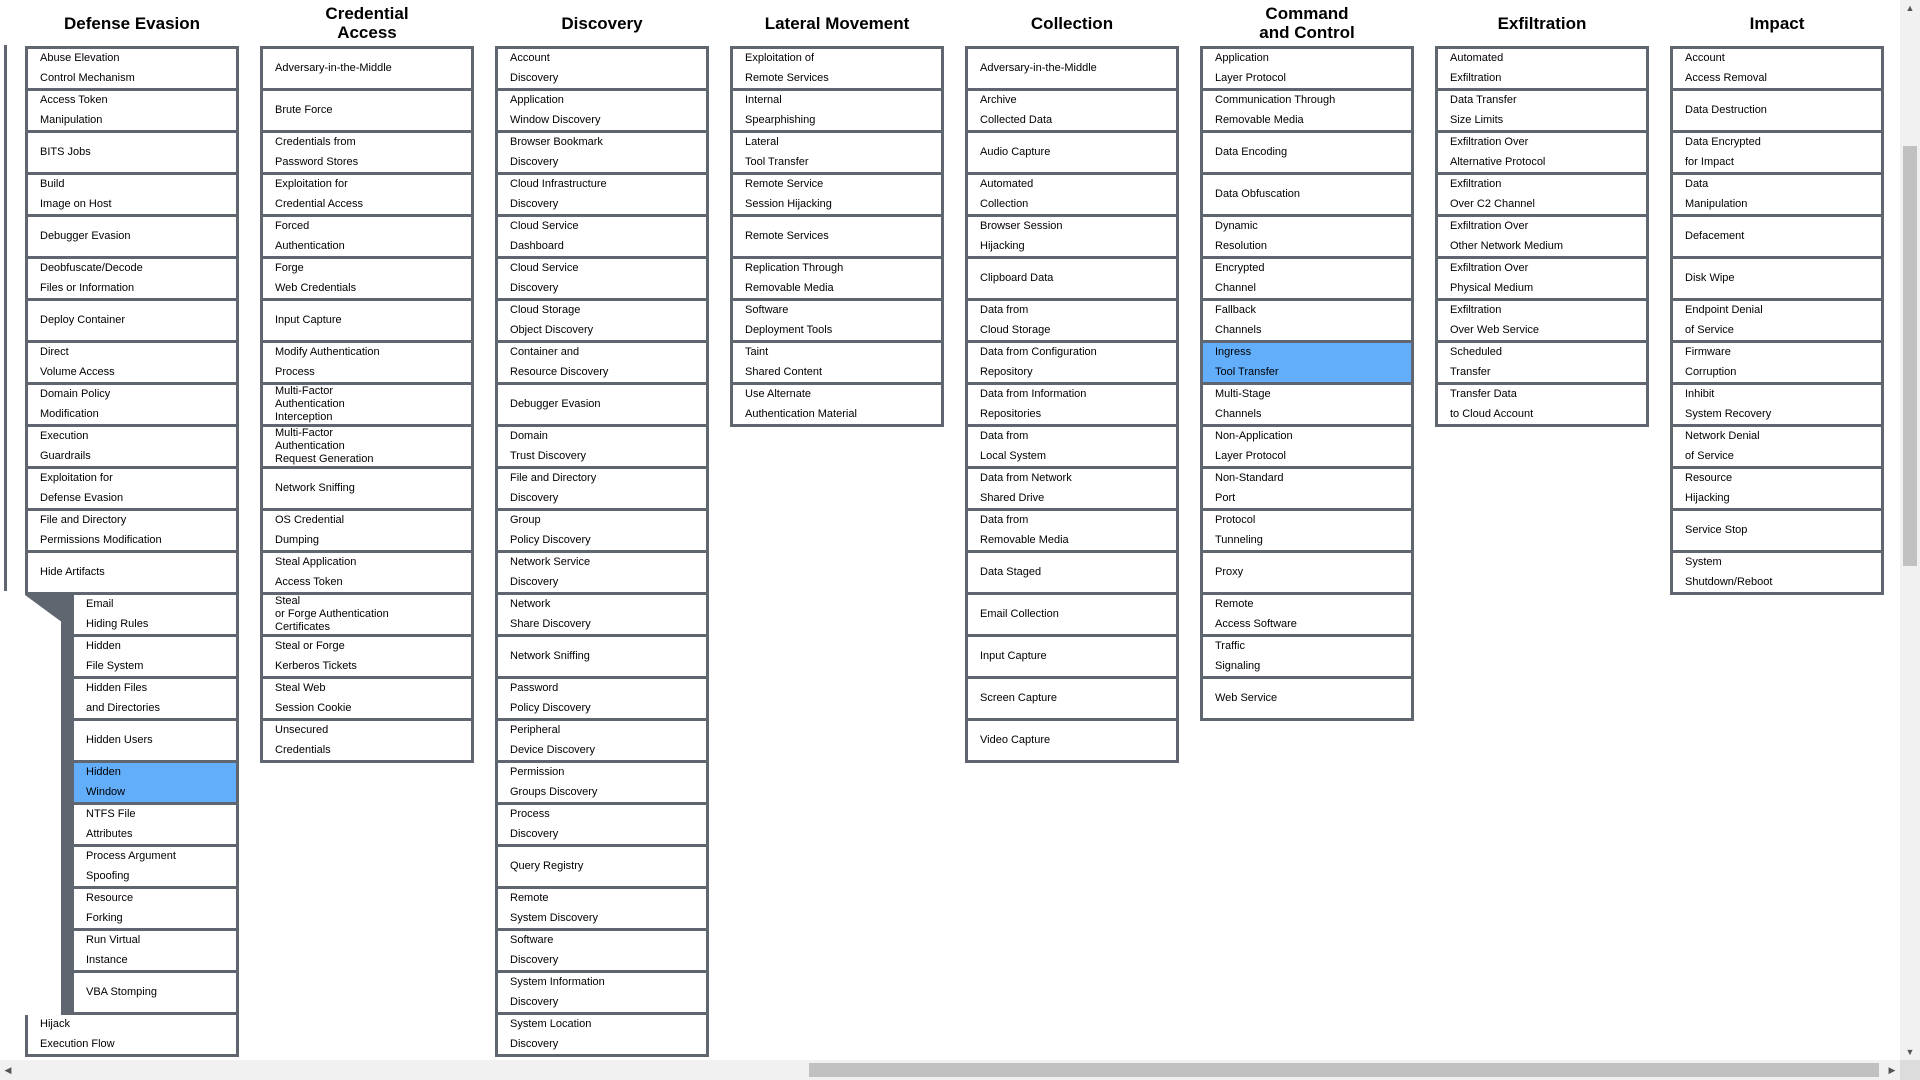 This screenshot has height=1080, width=1920. What do you see at coordinates (132, 23) in the screenshot?
I see `tactic-title: Defense Evasion` at bounding box center [132, 23].